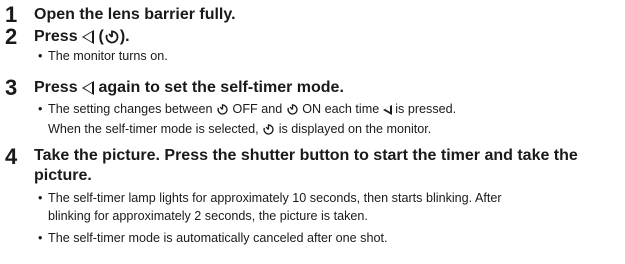  I want to click on bullet-text: is displayed on the monitor., so click(355, 129).